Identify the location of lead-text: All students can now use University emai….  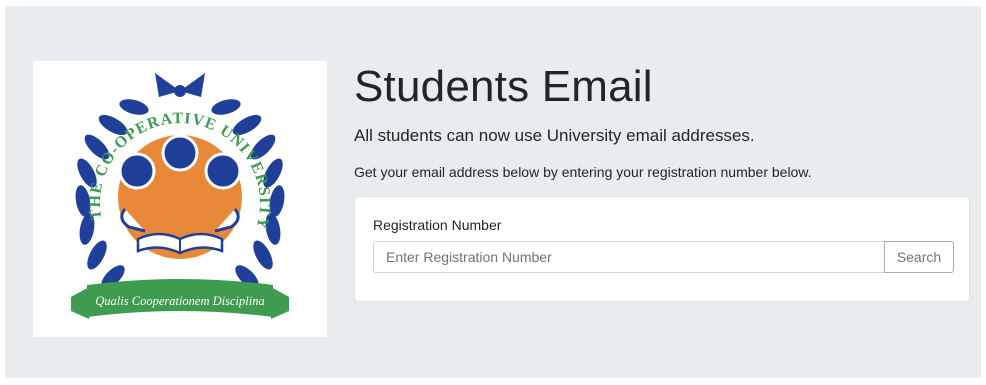
(554, 135).